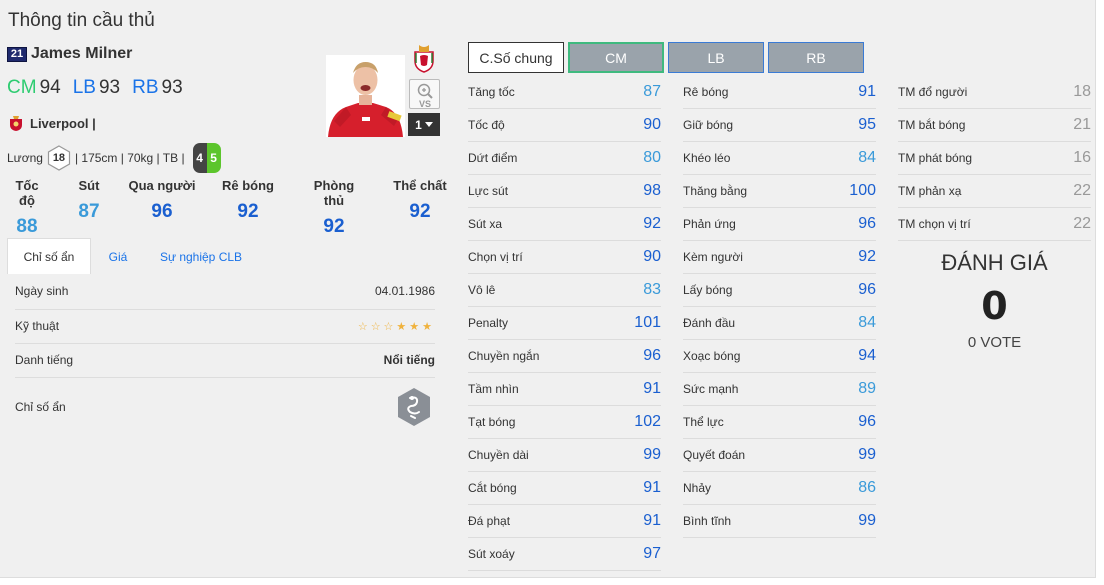 This screenshot has height=585, width=1104. What do you see at coordinates (145, 87) in the screenshot?
I see `position-label: RB` at bounding box center [145, 87].